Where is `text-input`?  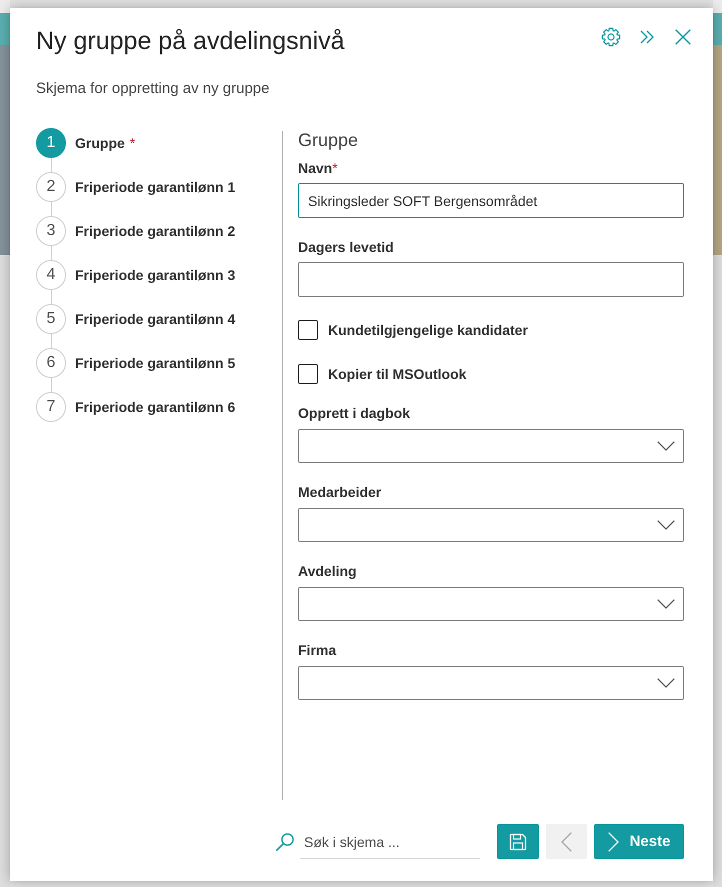
text-input is located at coordinates (491, 279).